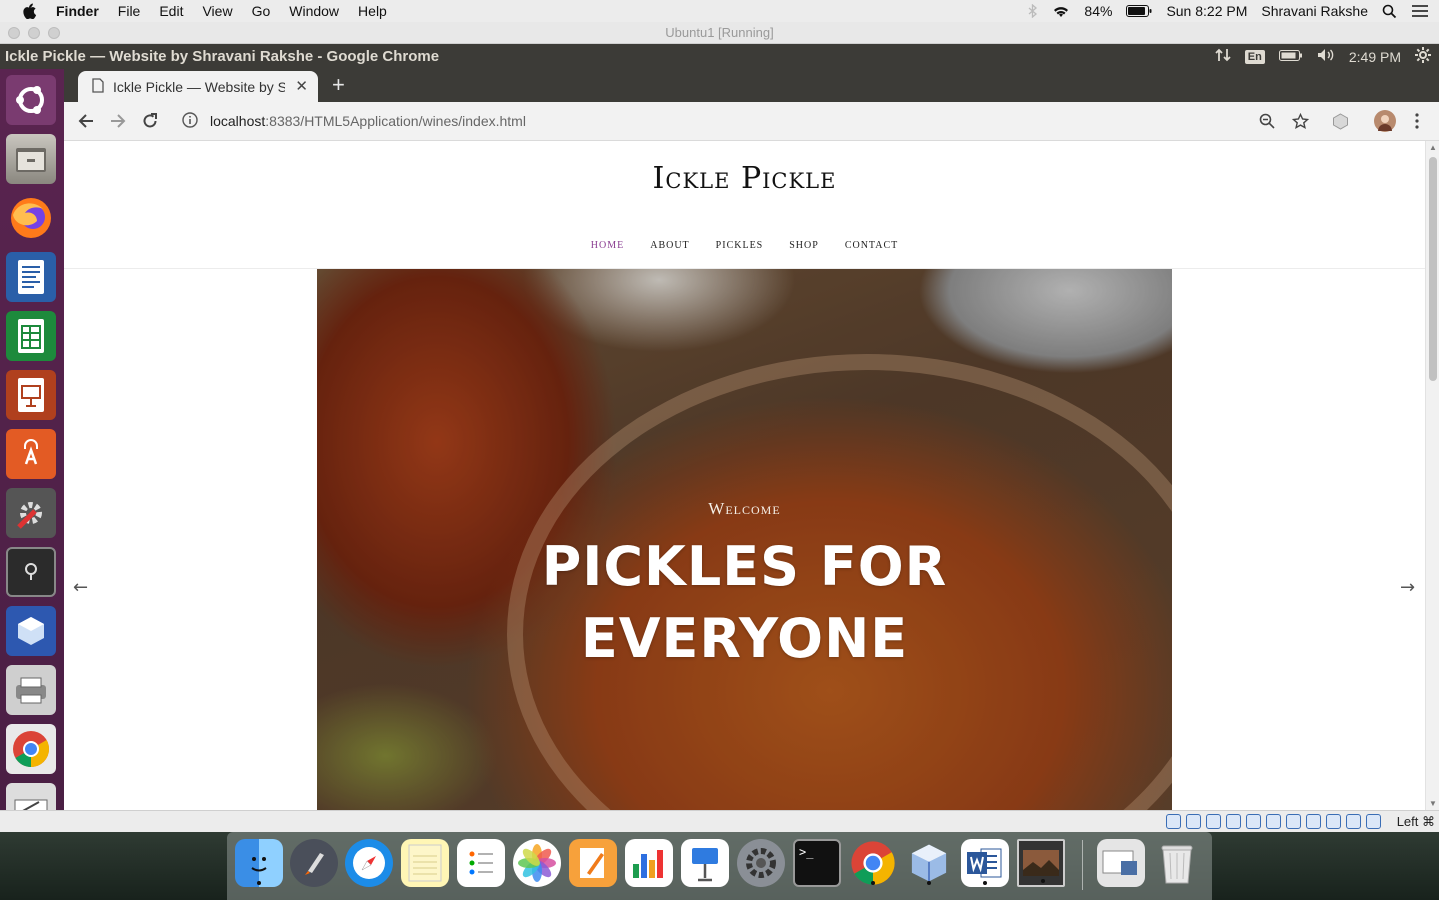 Image resolution: width=1439 pixels, height=900 pixels. I want to click on word-icon, so click(985, 863).